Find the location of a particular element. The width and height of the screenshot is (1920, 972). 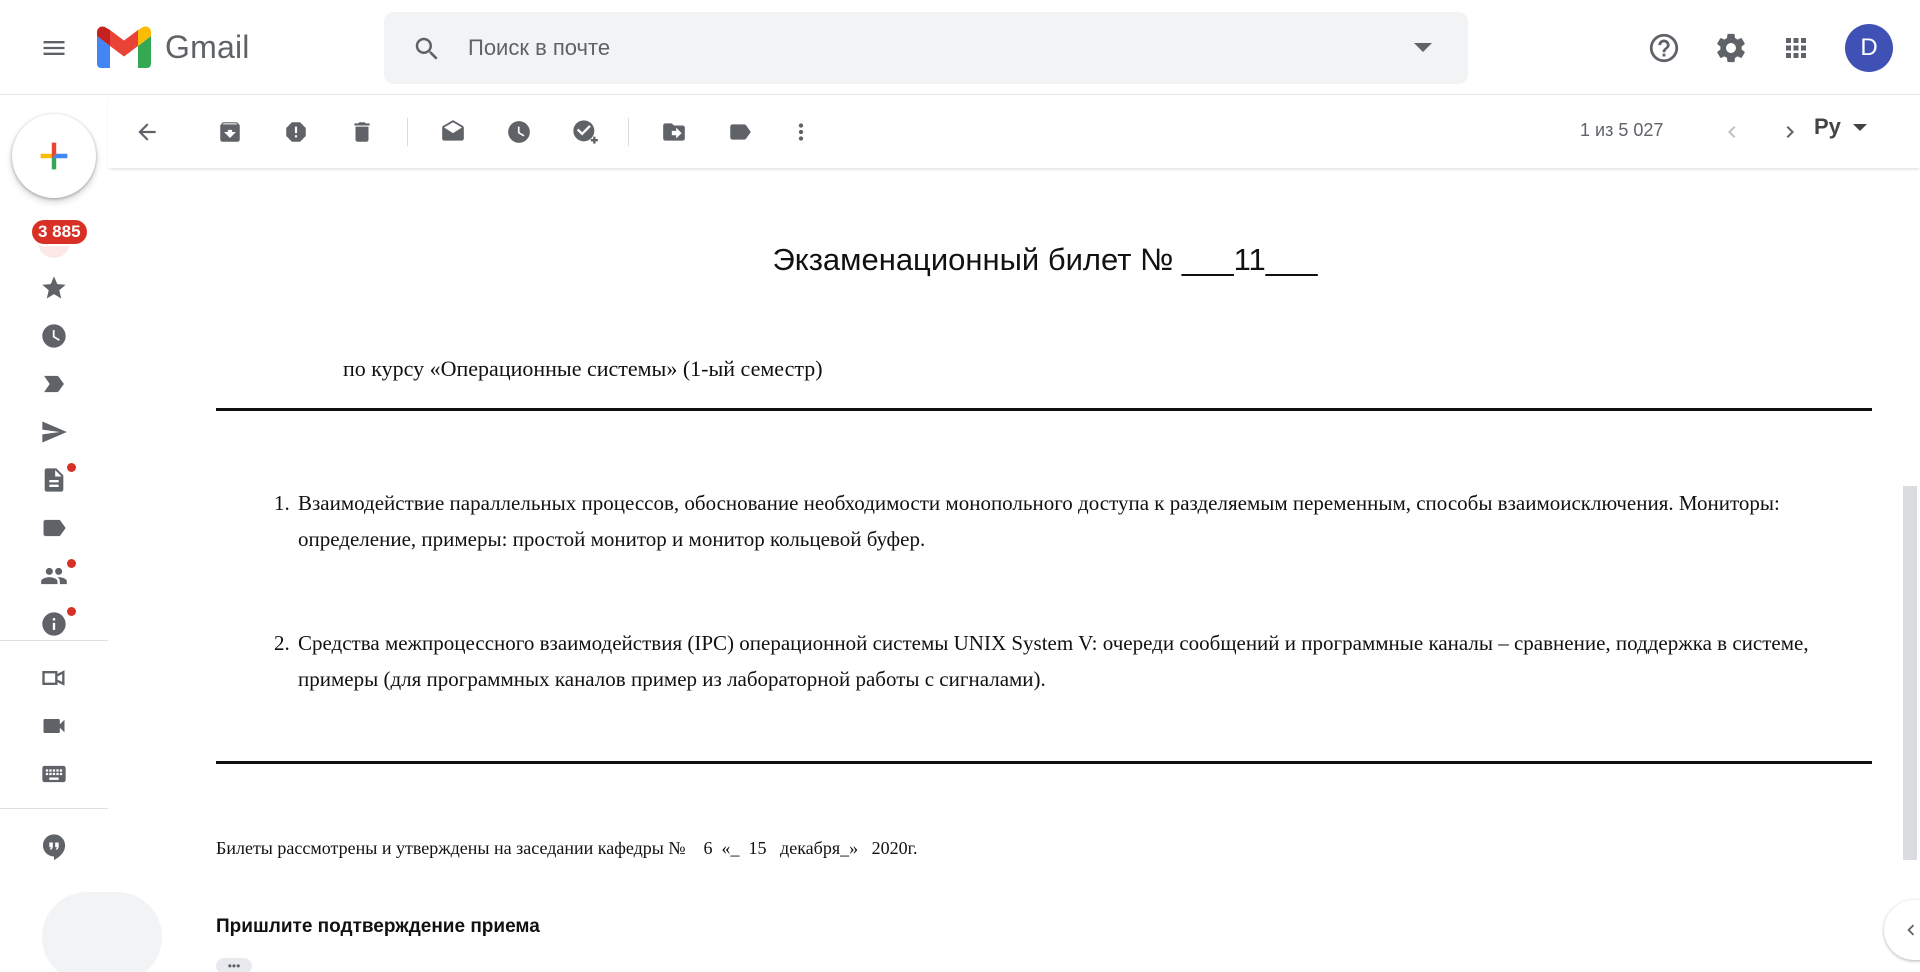

move-to-icon is located at coordinates (674, 132).